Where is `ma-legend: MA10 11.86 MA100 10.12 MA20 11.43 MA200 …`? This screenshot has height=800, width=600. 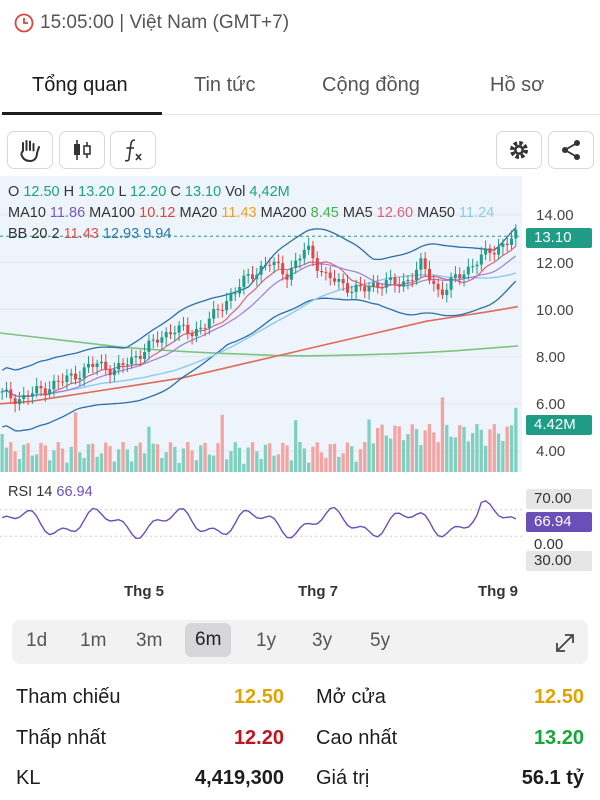 ma-legend: MA10 11.86 MA100 10.12 MA20 11.43 MA200 … is located at coordinates (251, 213).